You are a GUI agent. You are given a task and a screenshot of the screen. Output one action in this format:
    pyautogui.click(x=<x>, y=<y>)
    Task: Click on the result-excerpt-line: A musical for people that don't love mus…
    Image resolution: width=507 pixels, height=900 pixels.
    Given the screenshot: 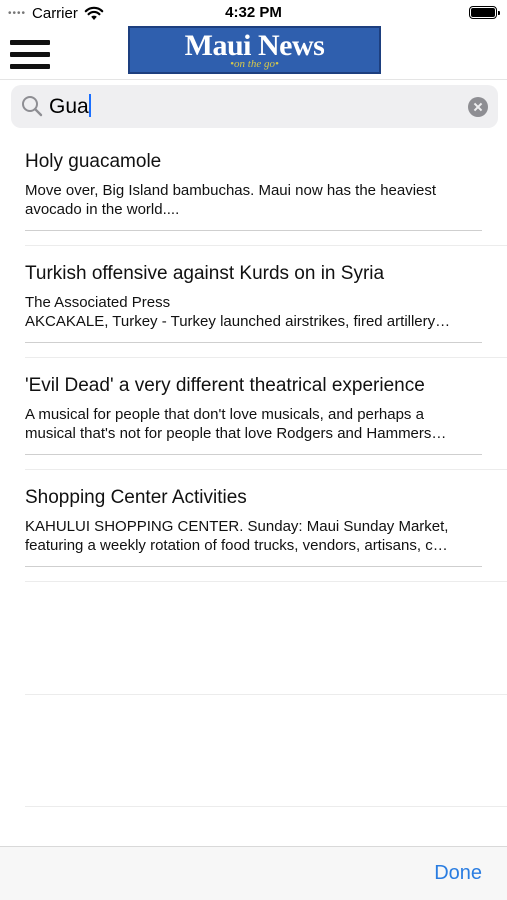 What is the action you would take?
    pyautogui.click(x=224, y=414)
    